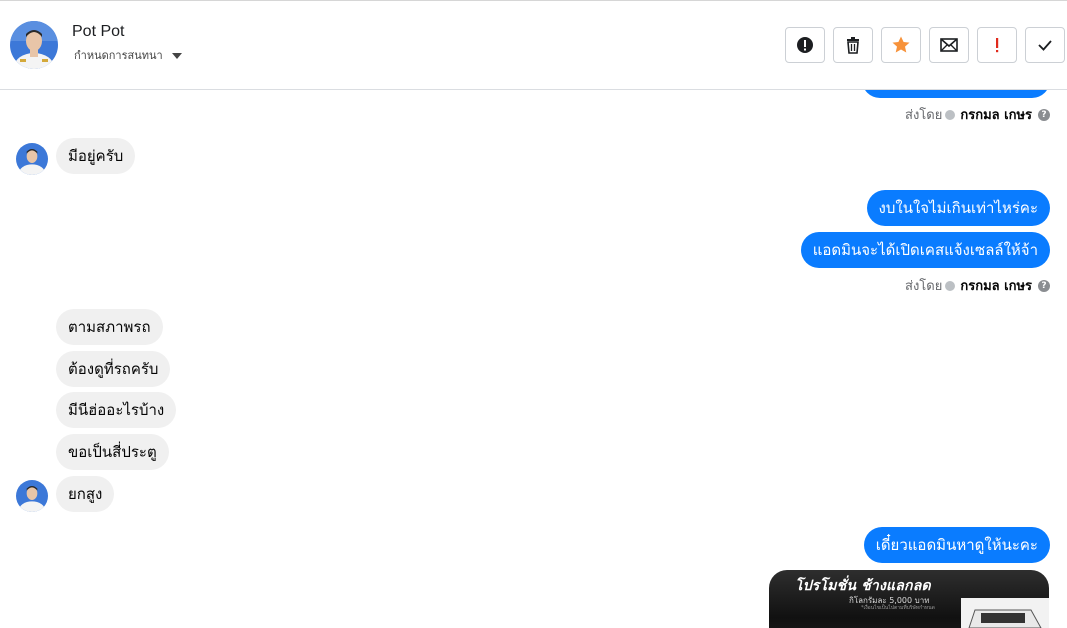 The width and height of the screenshot is (1067, 628). What do you see at coordinates (96, 156) in the screenshot?
I see `message-incoming: มีอยู่ครับ` at bounding box center [96, 156].